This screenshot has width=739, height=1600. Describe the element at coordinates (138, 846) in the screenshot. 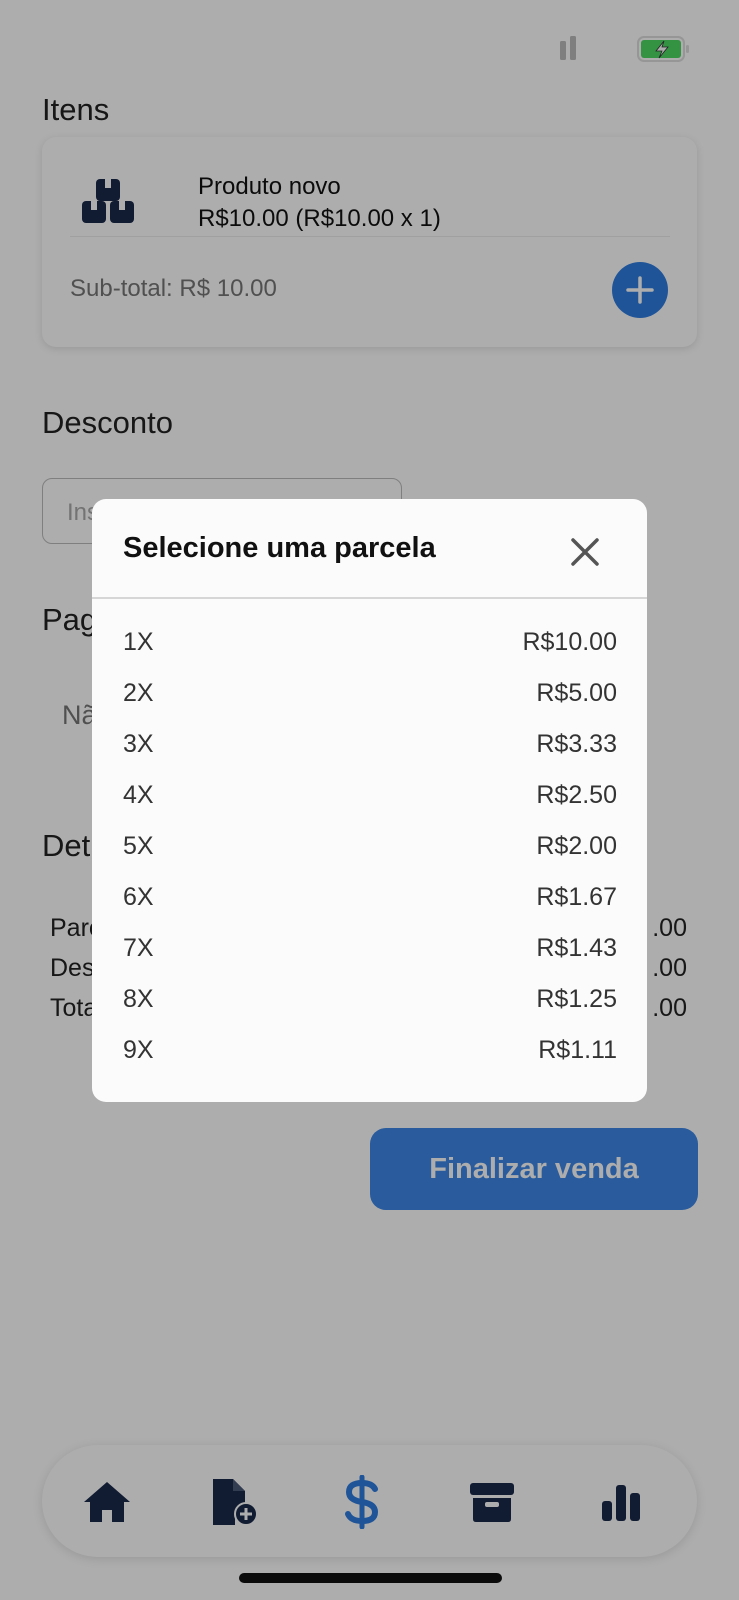

I see `installment-count: 5X` at that location.